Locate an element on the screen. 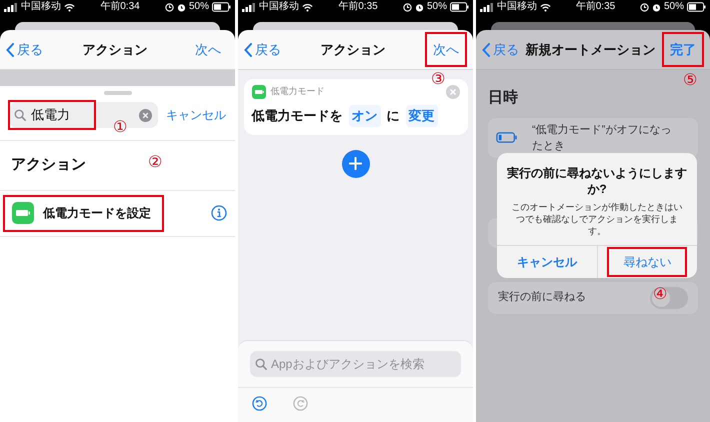  info-icon is located at coordinates (219, 213).